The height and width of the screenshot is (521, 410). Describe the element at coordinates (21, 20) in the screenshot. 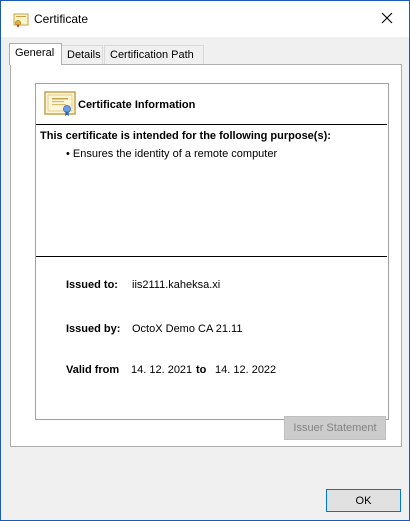

I see `certificate-icon` at that location.